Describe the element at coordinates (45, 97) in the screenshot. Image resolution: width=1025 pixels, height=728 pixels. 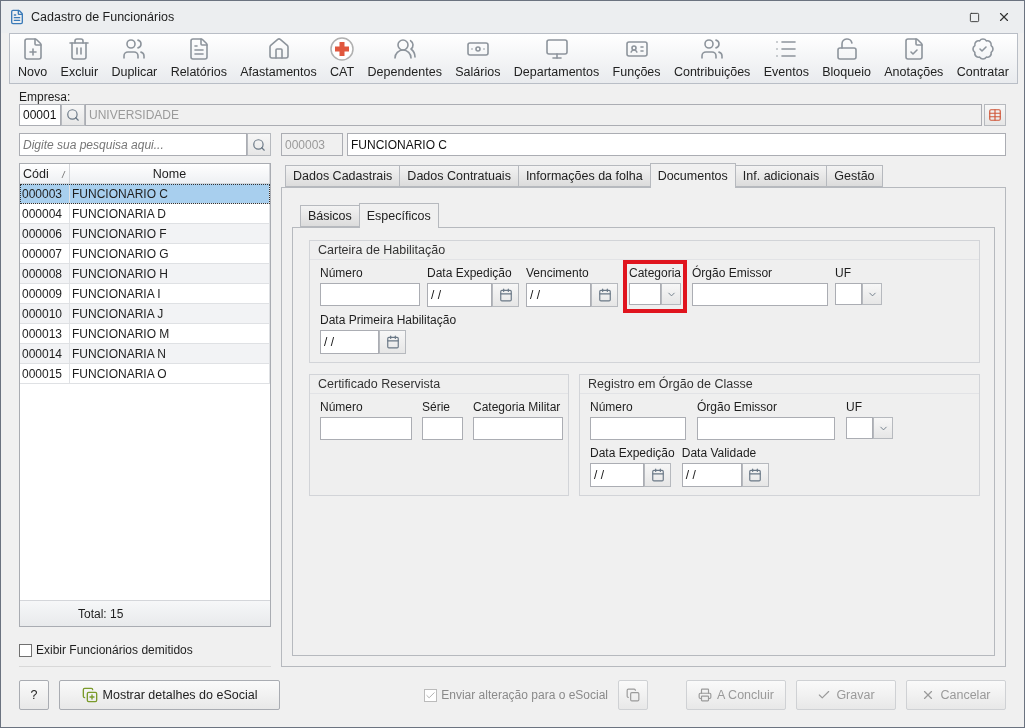
I see `field-label: Empresa:` at that location.